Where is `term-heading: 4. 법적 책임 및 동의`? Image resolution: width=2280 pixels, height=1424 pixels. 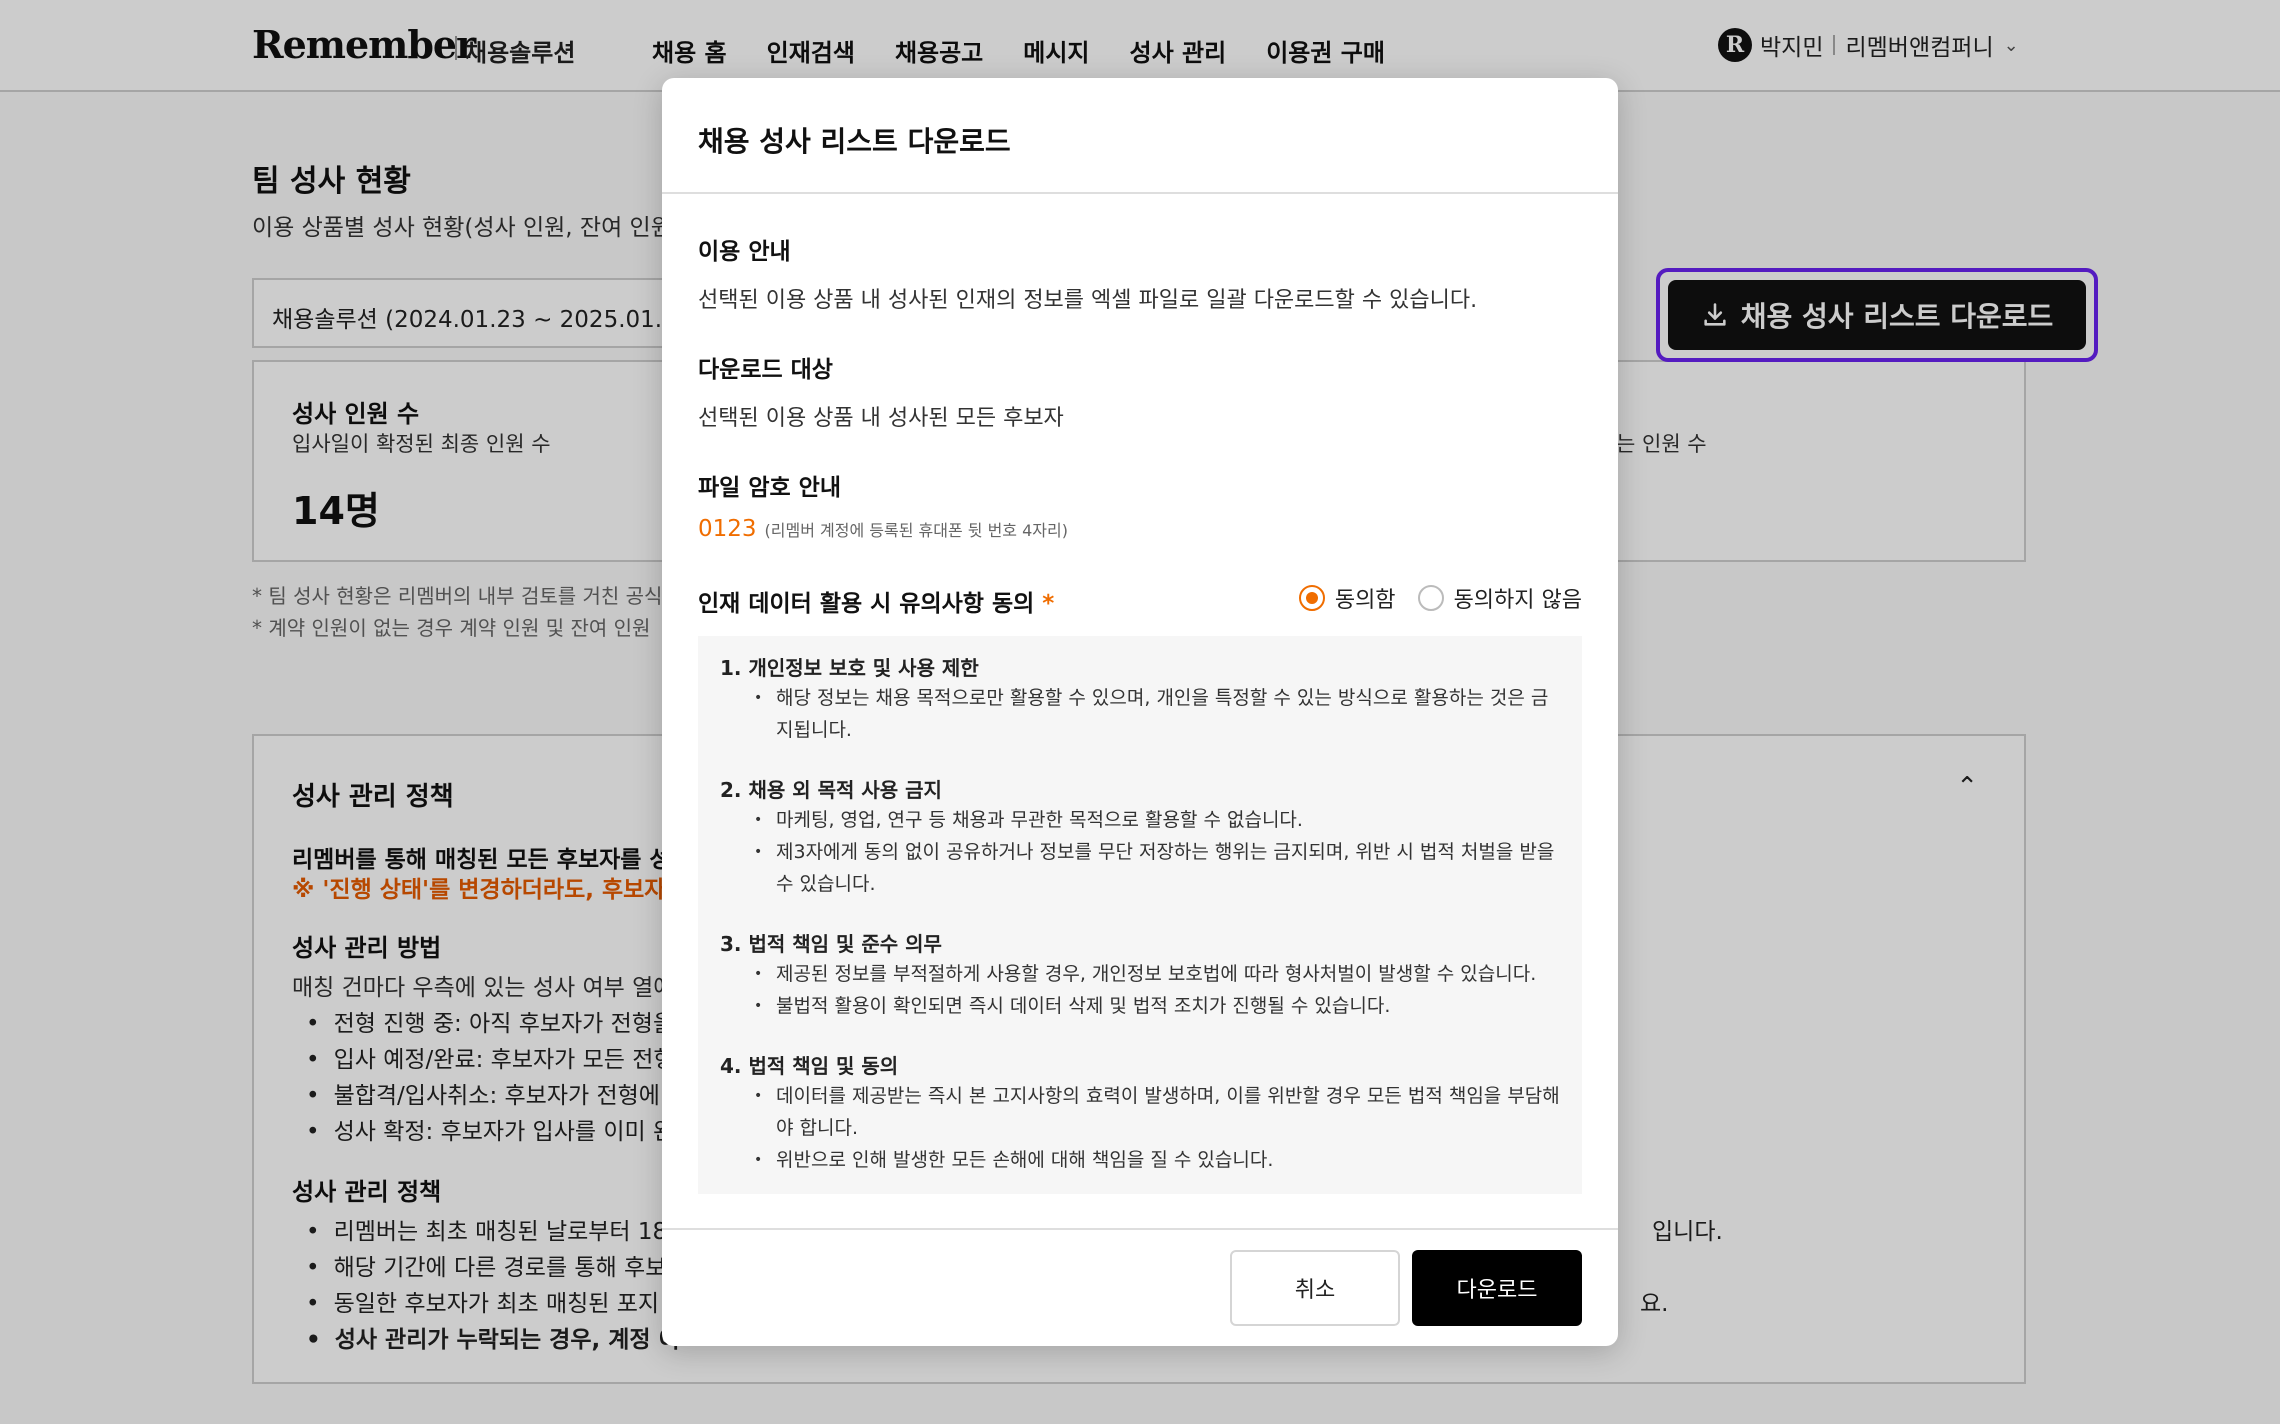 term-heading: 4. 법적 책임 및 동의 is located at coordinates (809, 1066).